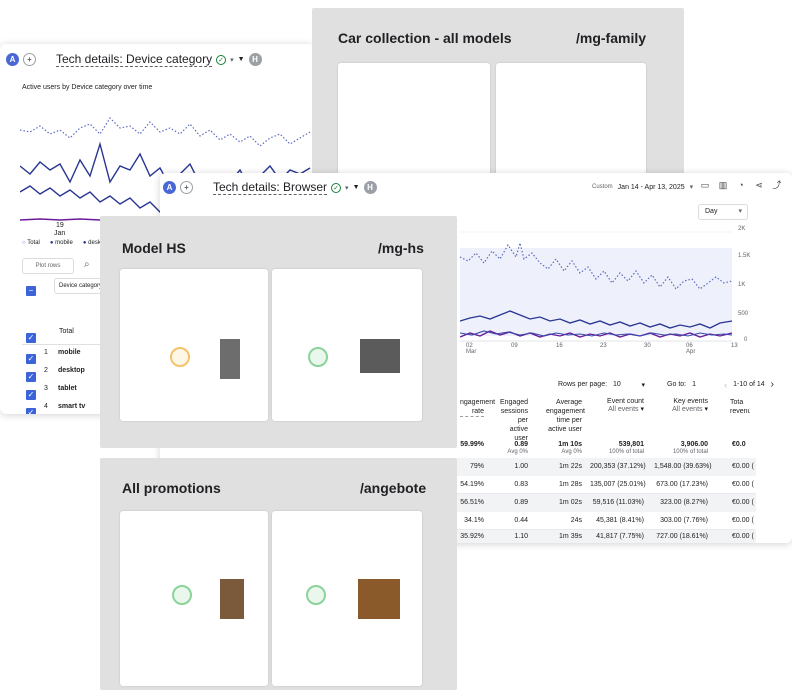  What do you see at coordinates (583, 384) in the screenshot?
I see `rows-per-page-label: Rows per page:` at bounding box center [583, 384].